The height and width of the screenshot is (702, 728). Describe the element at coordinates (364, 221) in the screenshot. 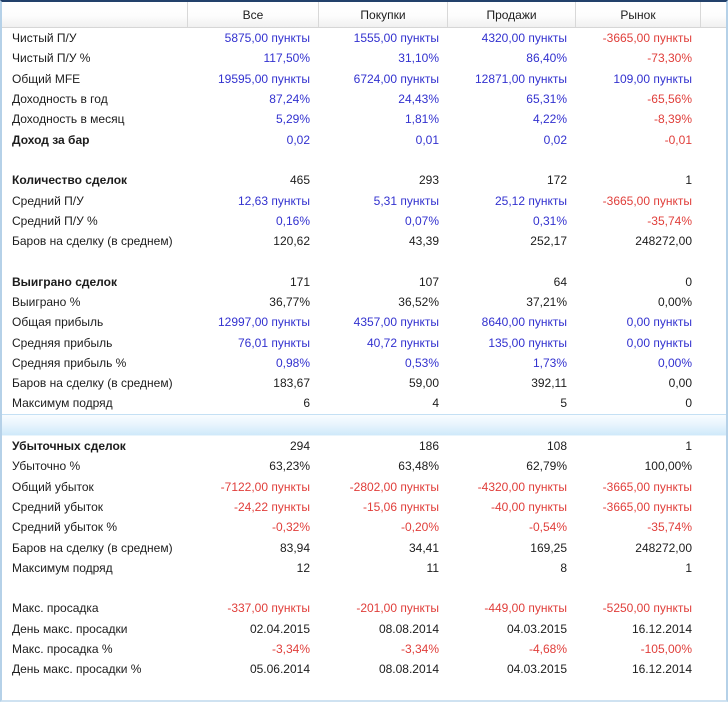

I see `table-row: Средний П/У % 0,16% 0,07% 0,31% -35,74%` at that location.